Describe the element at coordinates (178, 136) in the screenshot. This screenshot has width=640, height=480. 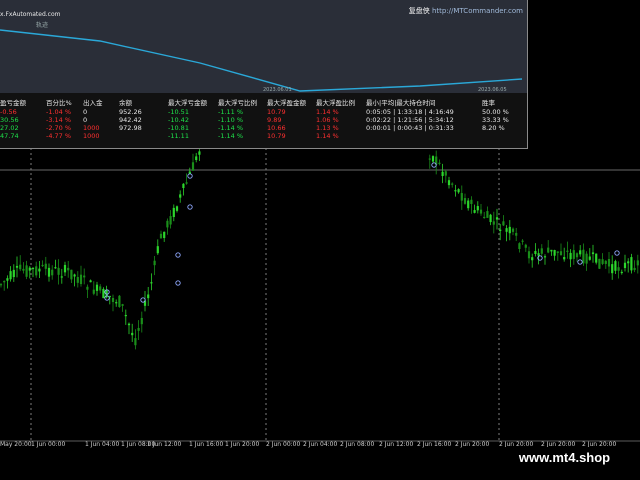
I see `cell-dd-amt: -11.11` at that location.